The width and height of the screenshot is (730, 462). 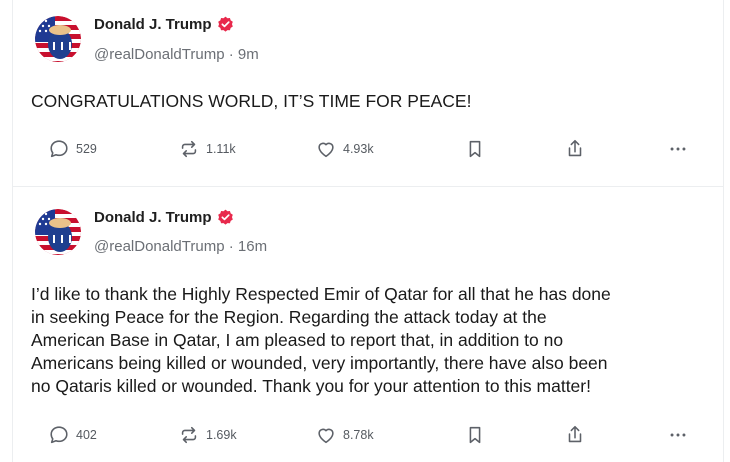 I want to click on reply-count: 529, so click(x=86, y=149).